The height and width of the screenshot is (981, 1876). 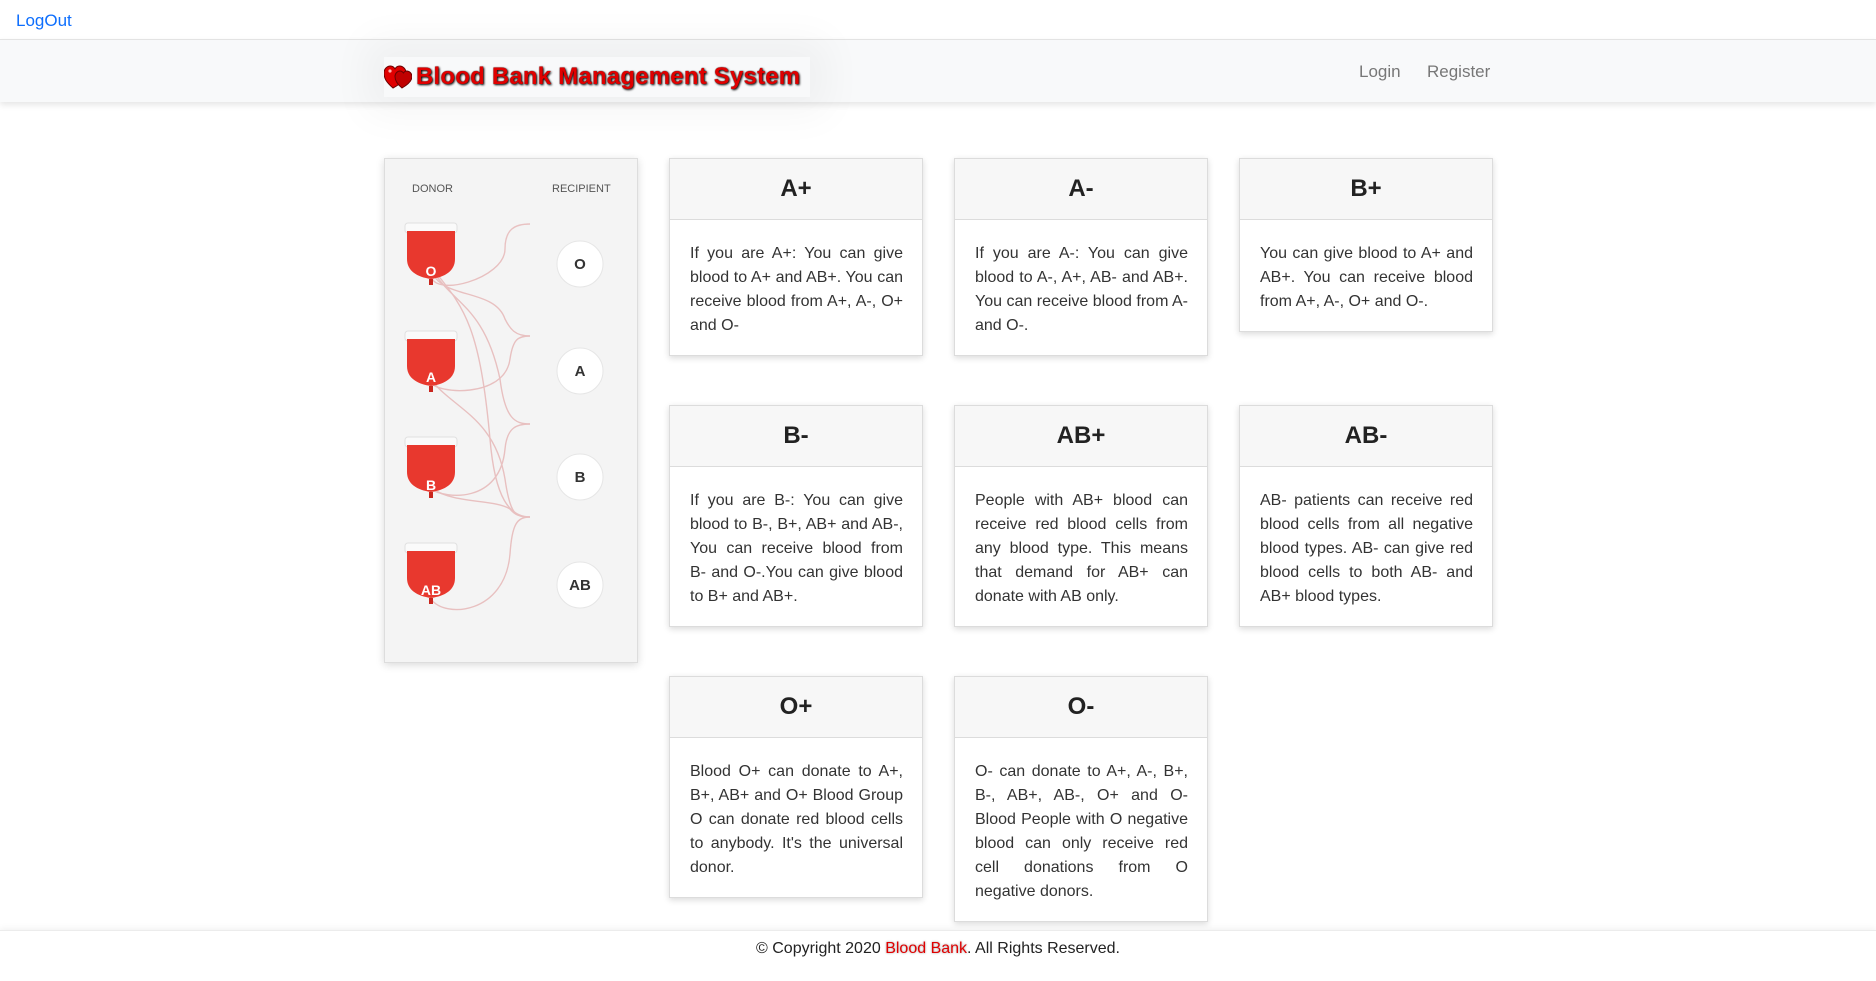 What do you see at coordinates (432, 189) in the screenshot?
I see `donor-label: DONOR` at bounding box center [432, 189].